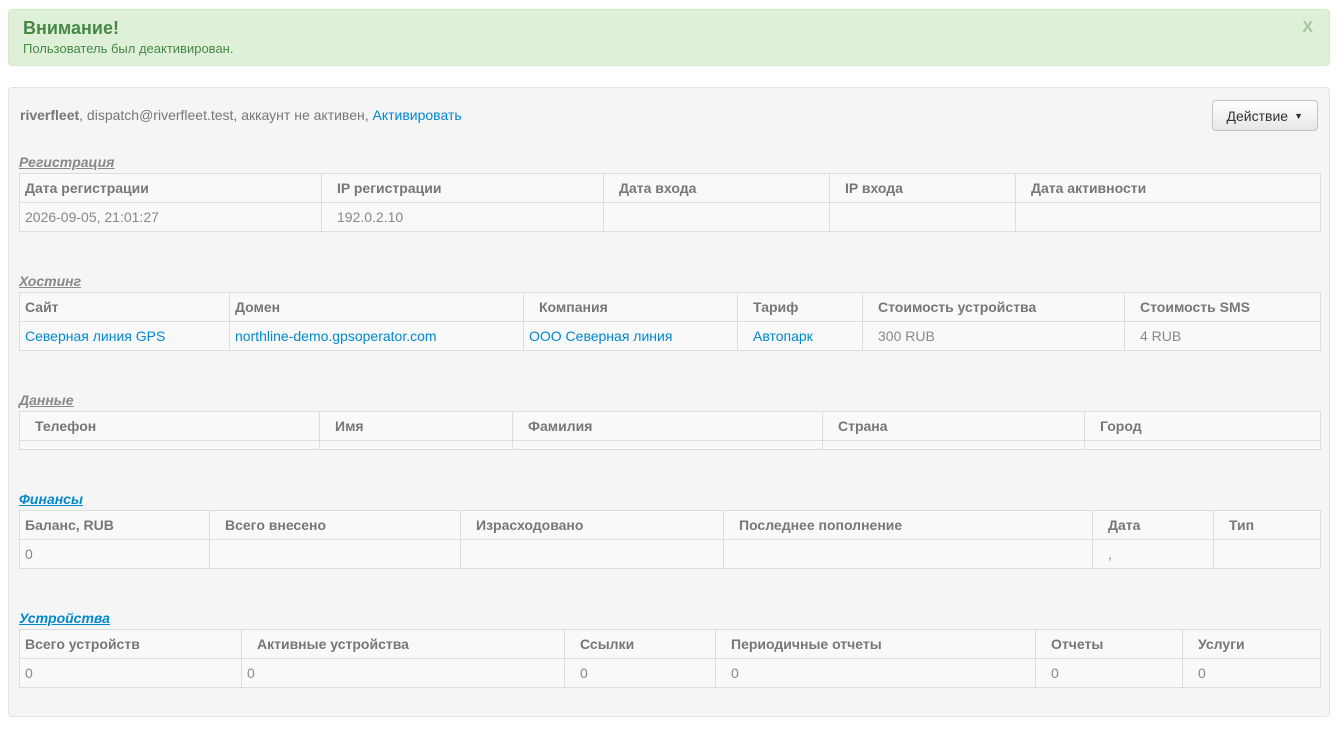 This screenshot has height=745, width=1337. What do you see at coordinates (128, 48) in the screenshot?
I see `alert-message: Пользователь был деактивирован.` at bounding box center [128, 48].